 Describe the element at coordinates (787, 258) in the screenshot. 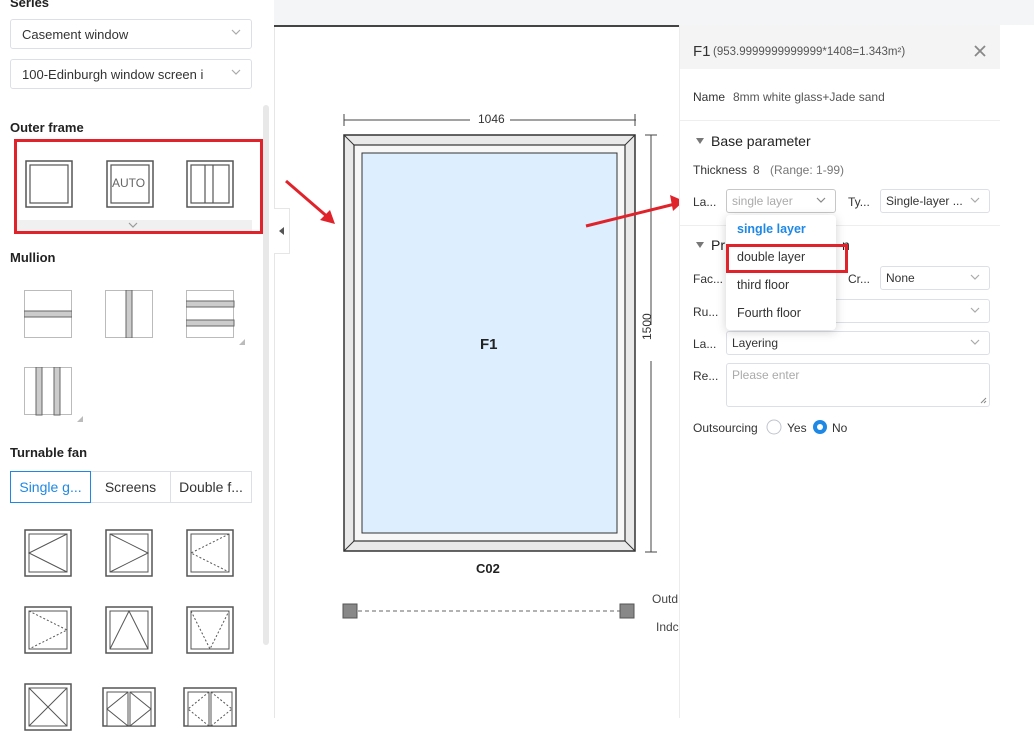

I see `double-layer-highlight` at that location.